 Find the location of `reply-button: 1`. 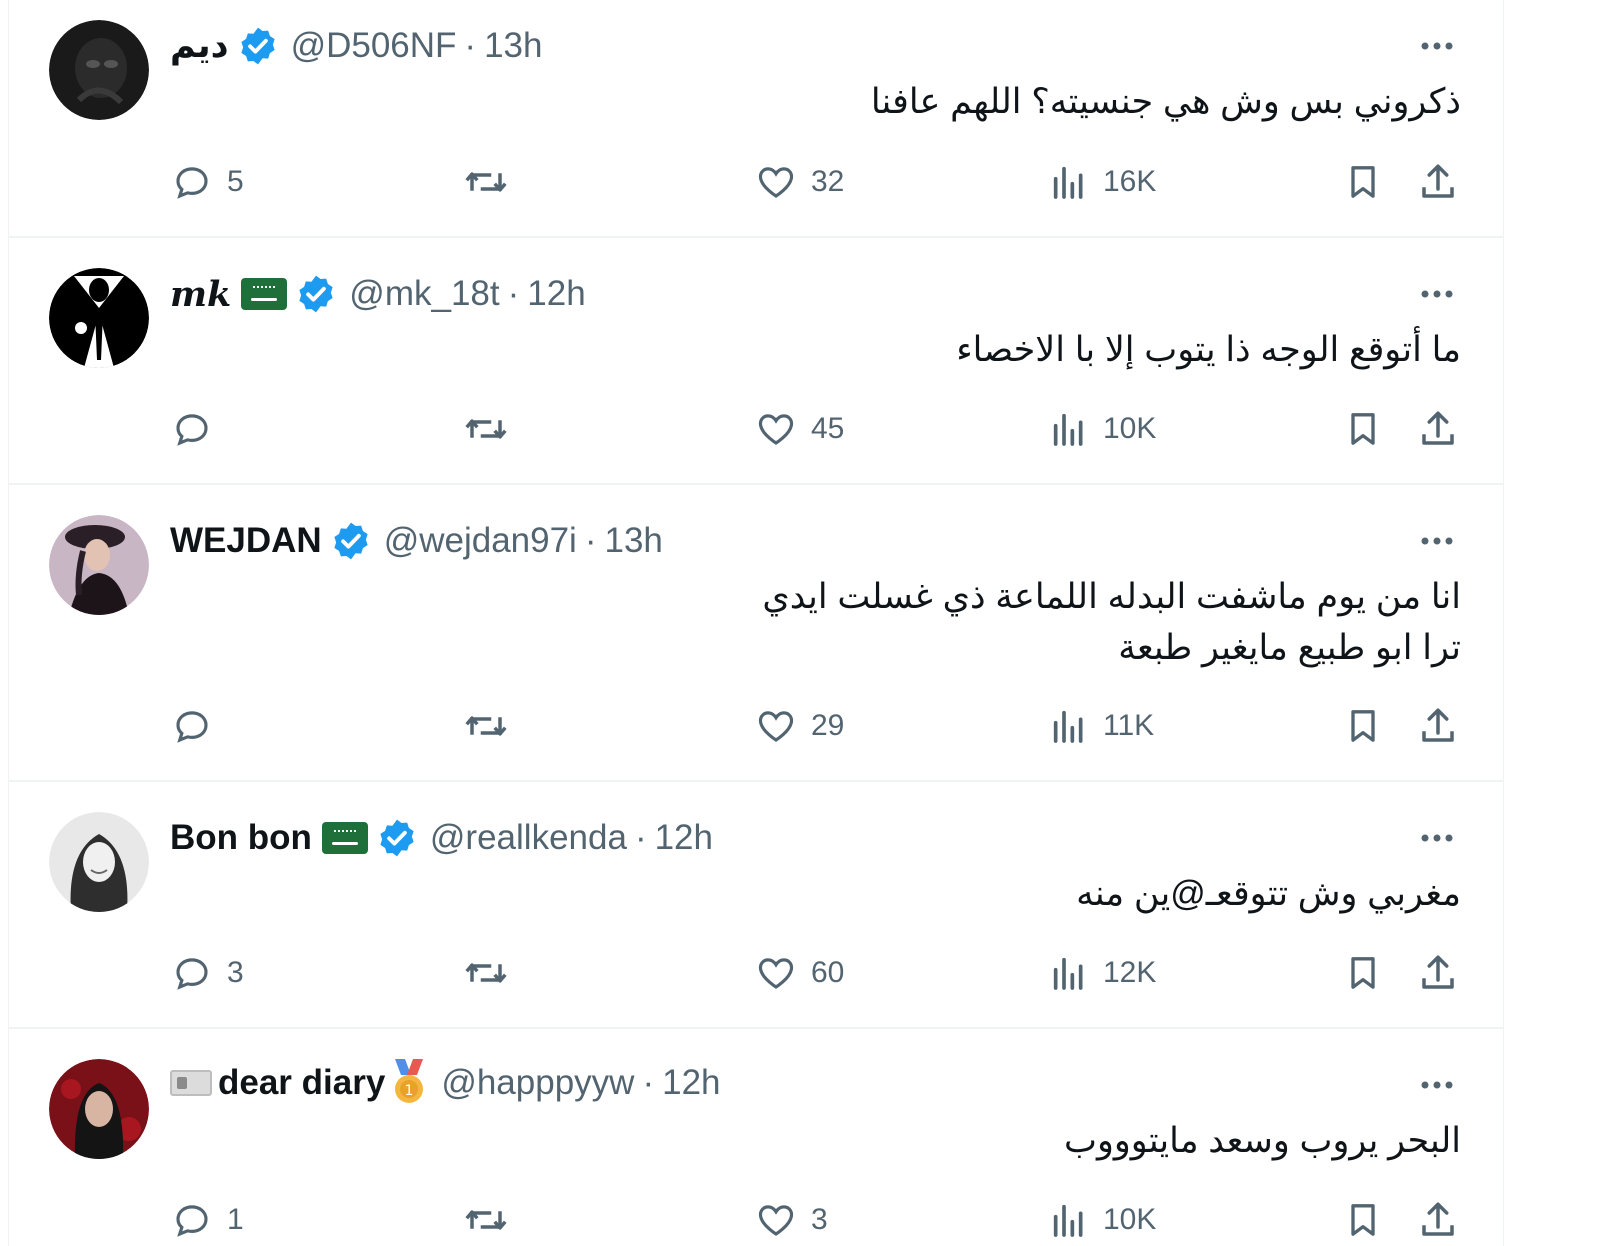

reply-button: 1 is located at coordinates (207, 1220).